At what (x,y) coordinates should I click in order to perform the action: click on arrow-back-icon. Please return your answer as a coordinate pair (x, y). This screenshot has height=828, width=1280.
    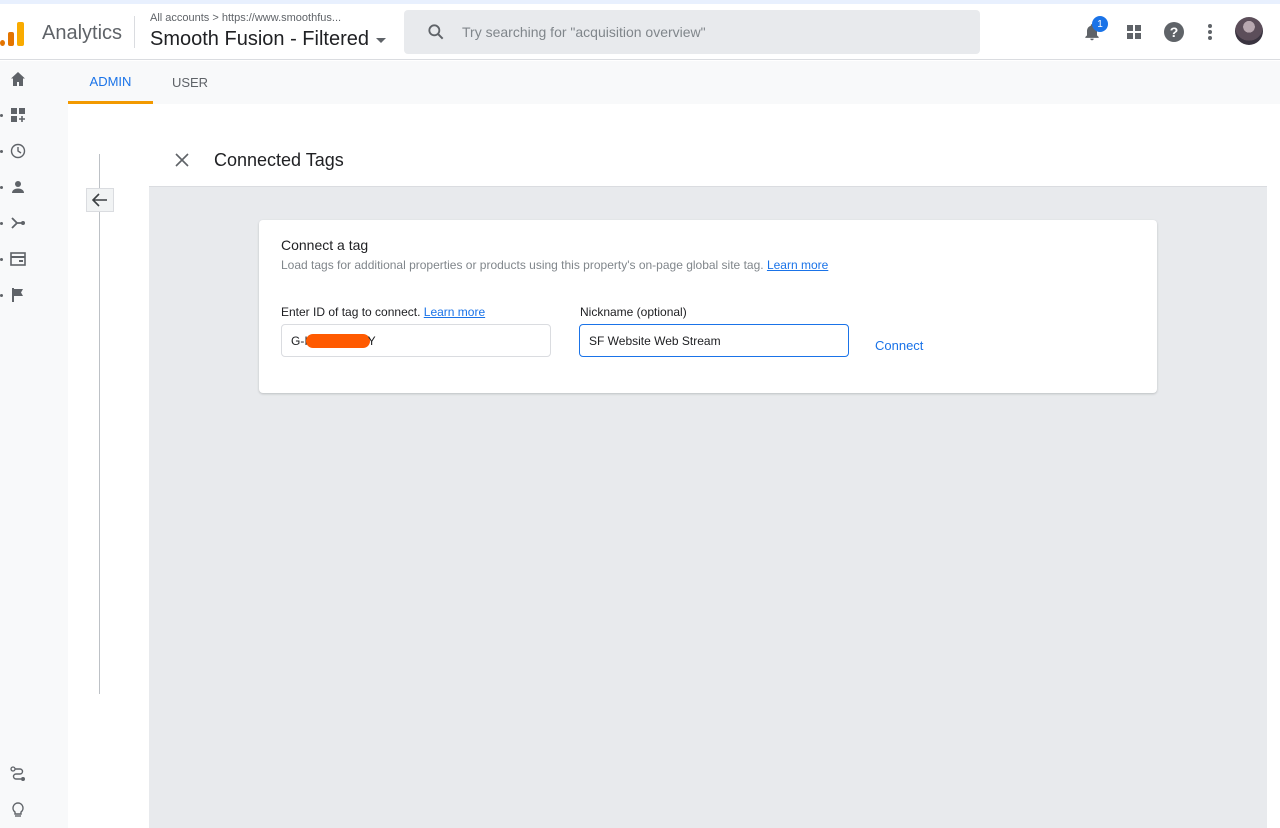
    Looking at the image, I should click on (99, 200).